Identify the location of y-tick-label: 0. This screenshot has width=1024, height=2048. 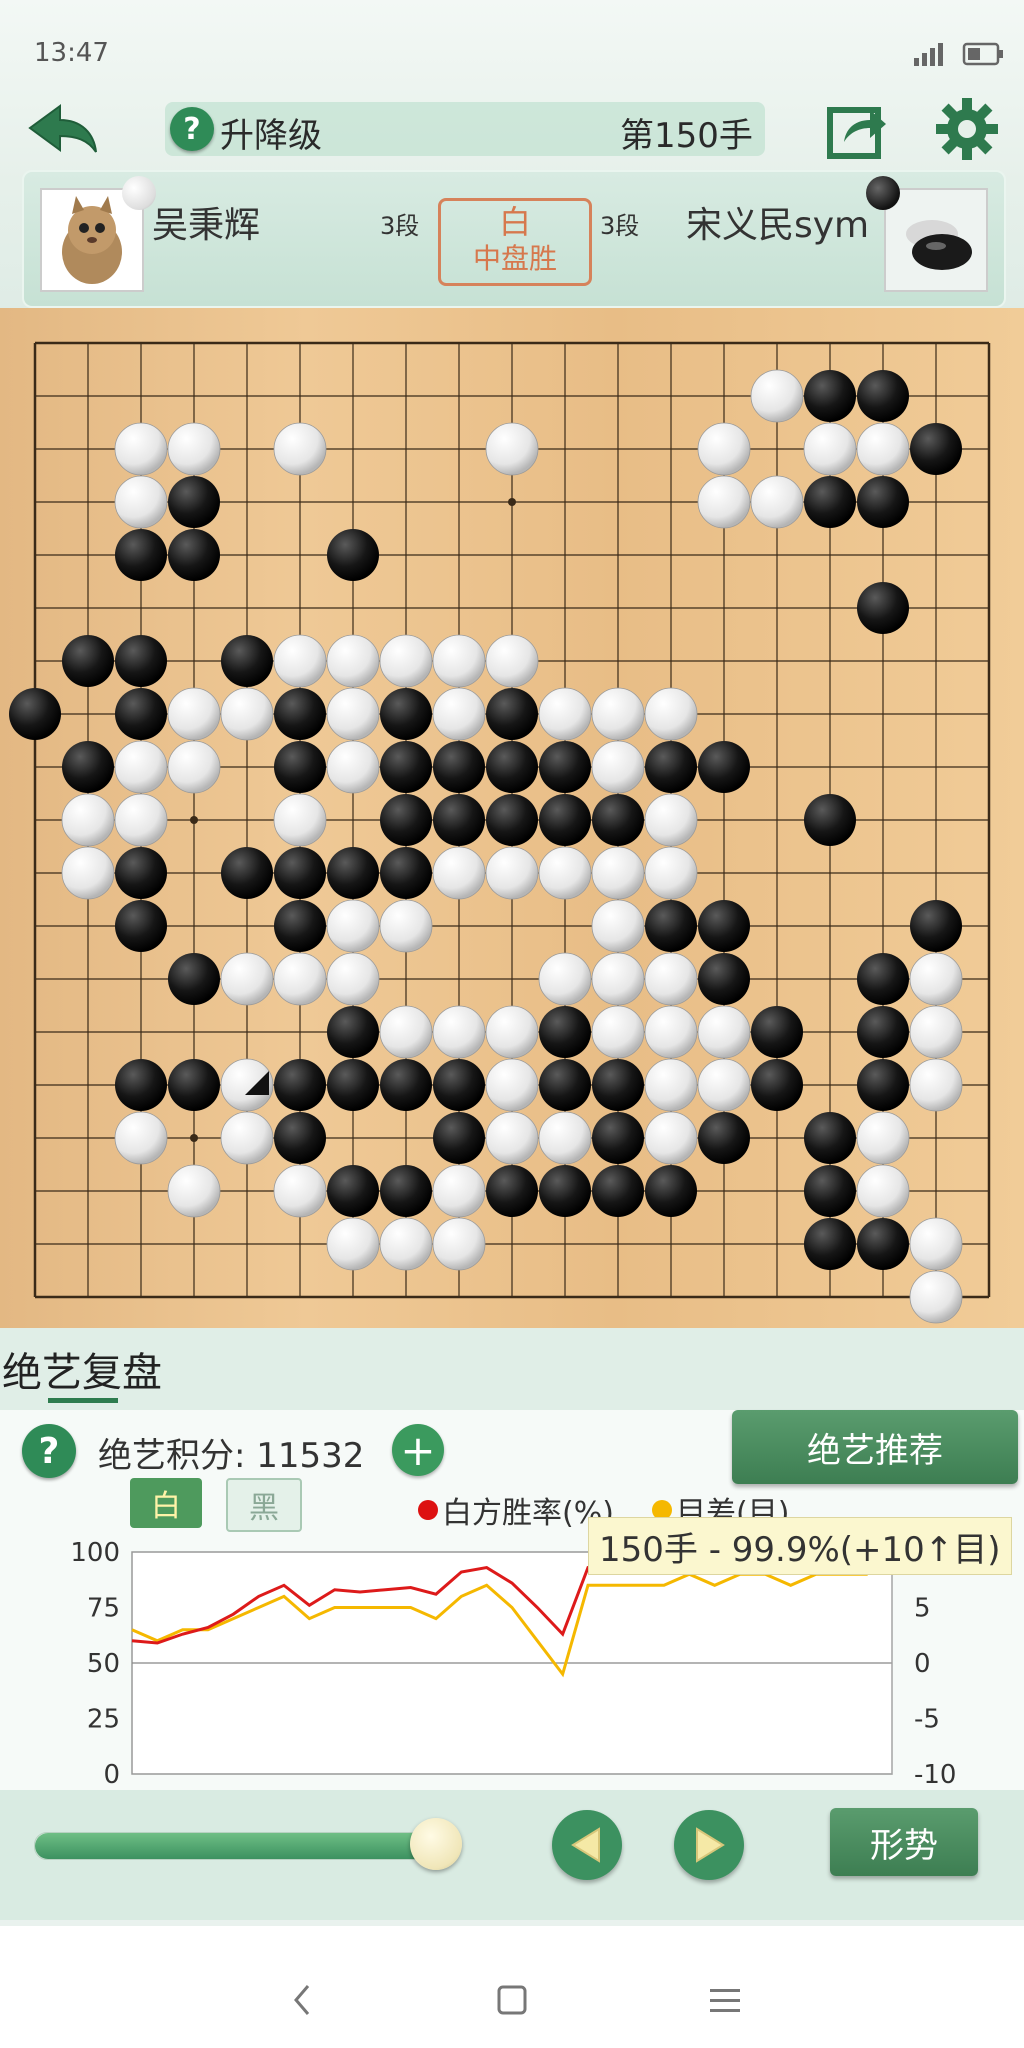
(111, 1775).